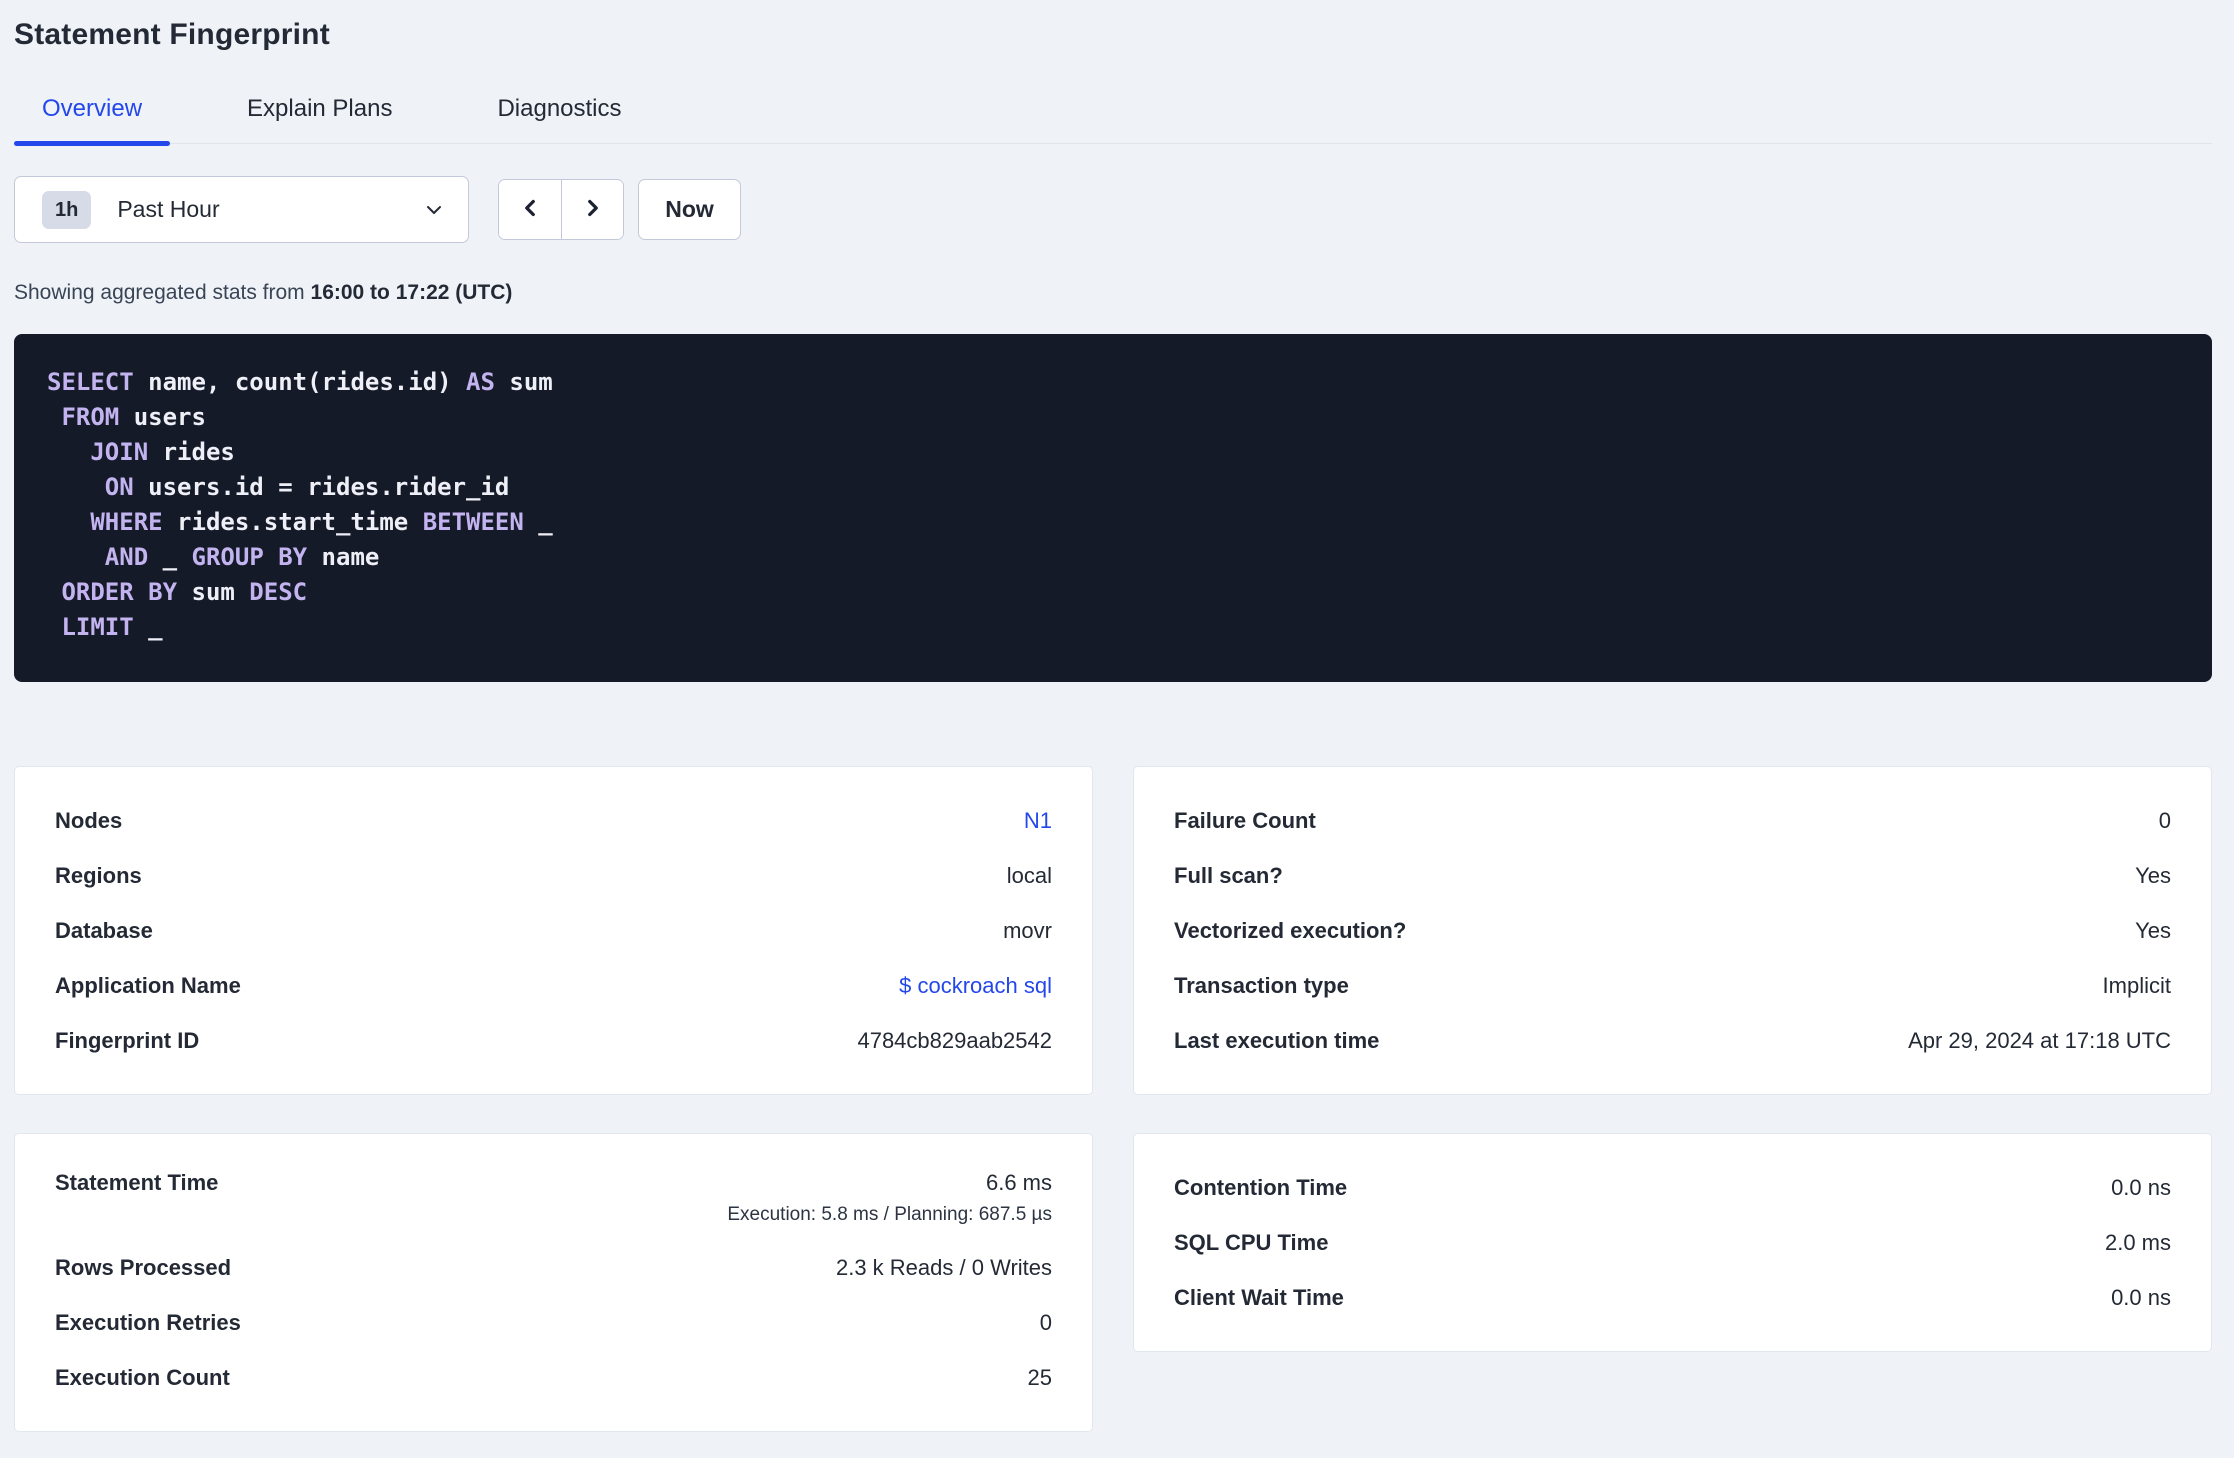 The height and width of the screenshot is (1458, 2234). What do you see at coordinates (553, 1040) in the screenshot?
I see `stat-row-fingerprint-id: Fingerprint ID 4784cb829aab2542` at bounding box center [553, 1040].